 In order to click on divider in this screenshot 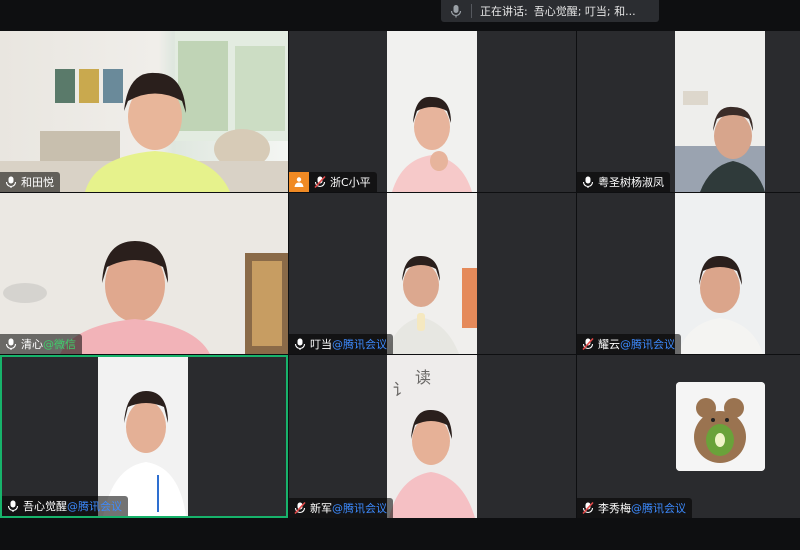, I will do `click(471, 11)`.